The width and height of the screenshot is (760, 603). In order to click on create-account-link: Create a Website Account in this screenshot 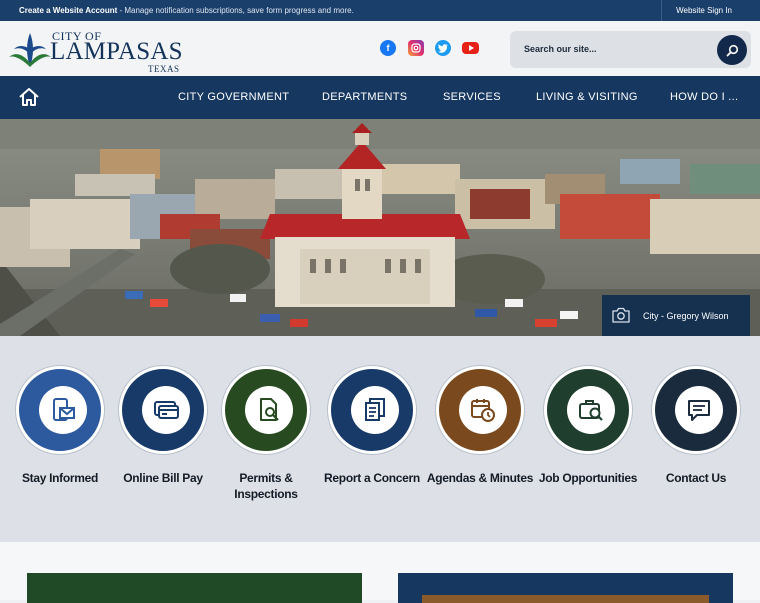, I will do `click(68, 10)`.